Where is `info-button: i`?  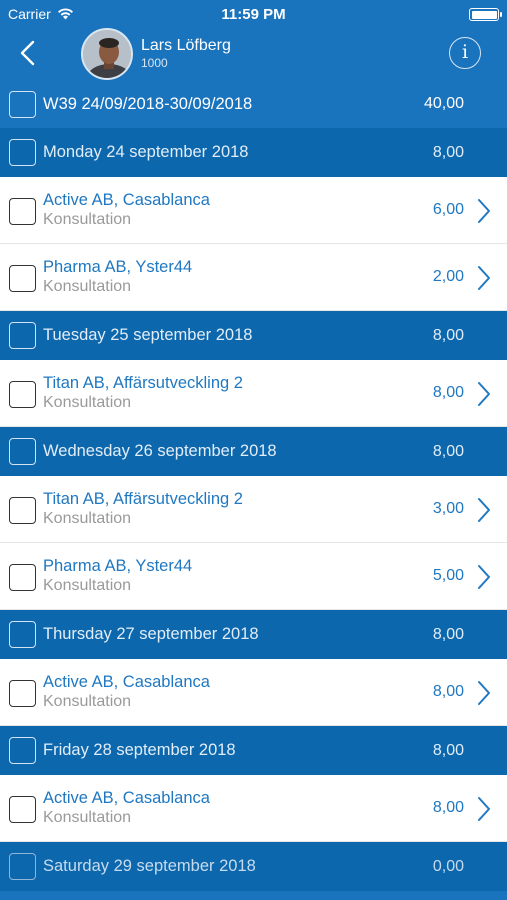 info-button: i is located at coordinates (465, 53).